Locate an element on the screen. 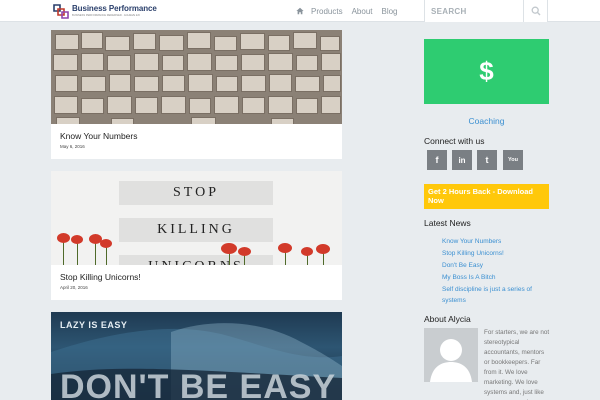  about-heading: About Alycia is located at coordinates (447, 319).